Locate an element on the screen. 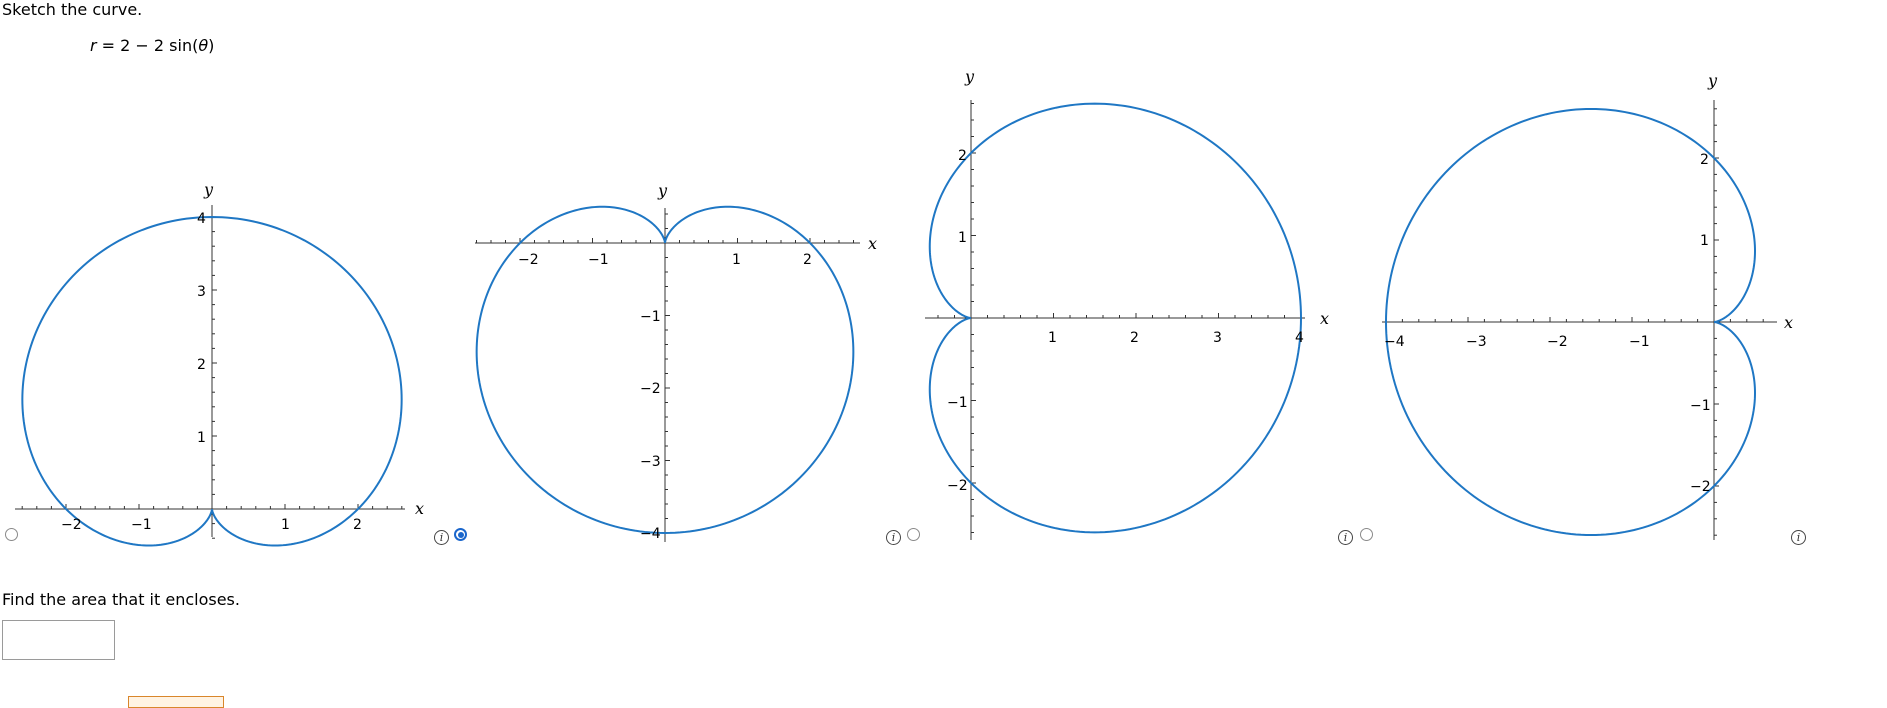  graph-b-ytick-4: −4 is located at coordinates (650, 534).